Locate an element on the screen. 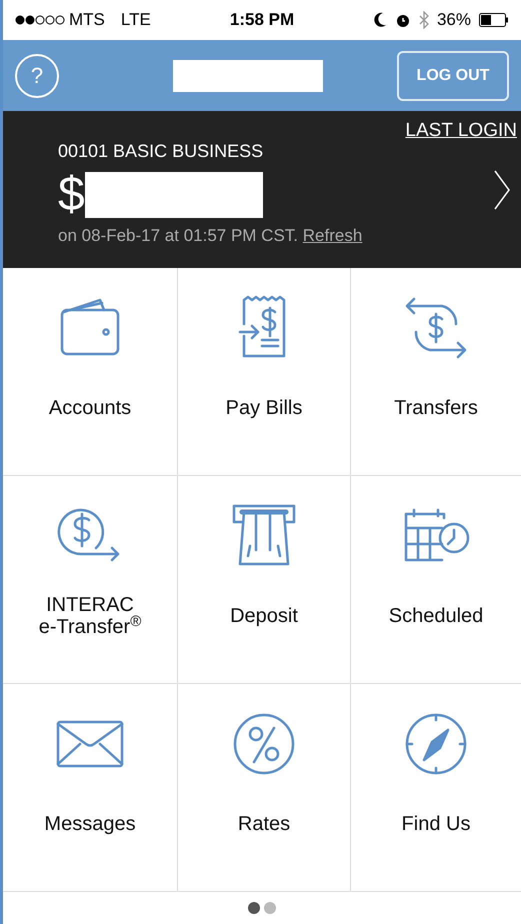 The width and height of the screenshot is (521, 924). last-login-link: LAST LOGIN is located at coordinates (461, 131).